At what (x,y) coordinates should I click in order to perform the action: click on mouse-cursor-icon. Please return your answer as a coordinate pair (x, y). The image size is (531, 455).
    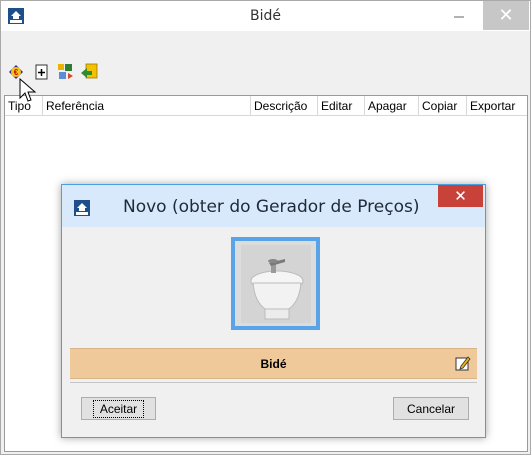
    Looking at the image, I should click on (28, 90).